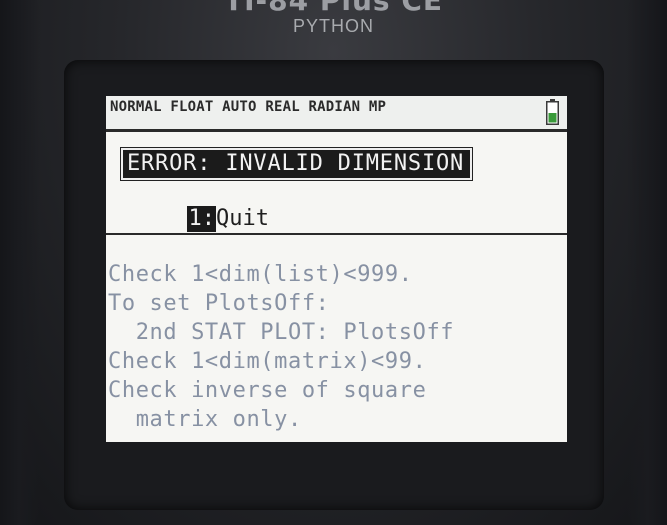 The image size is (667, 525). What do you see at coordinates (333, 8) in the screenshot?
I see `model-label: TI-84 Plus CE` at bounding box center [333, 8].